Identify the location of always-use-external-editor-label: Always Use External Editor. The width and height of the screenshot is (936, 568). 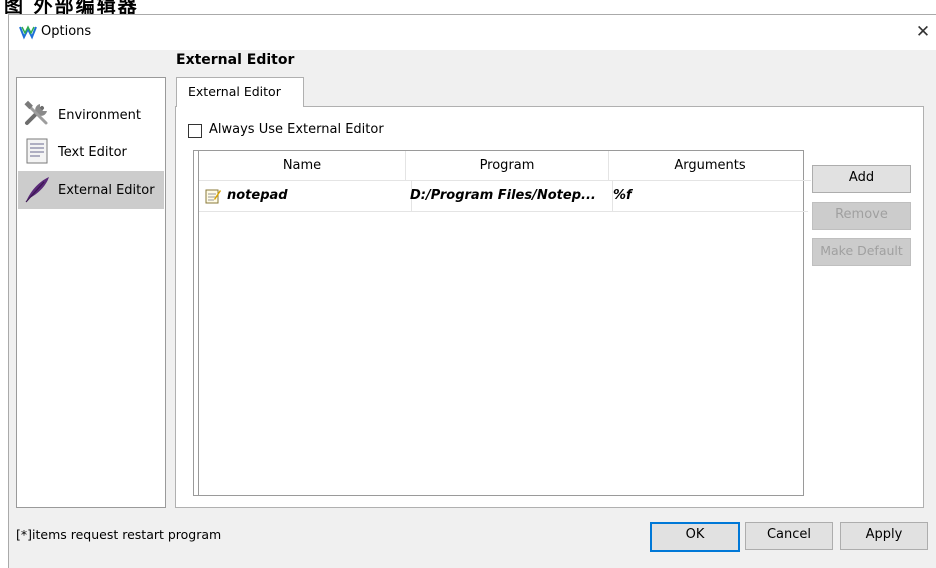
(296, 129).